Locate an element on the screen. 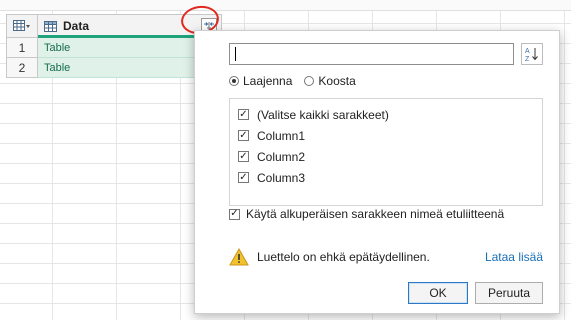  expand-radio-option: Laajenna is located at coordinates (260, 81).